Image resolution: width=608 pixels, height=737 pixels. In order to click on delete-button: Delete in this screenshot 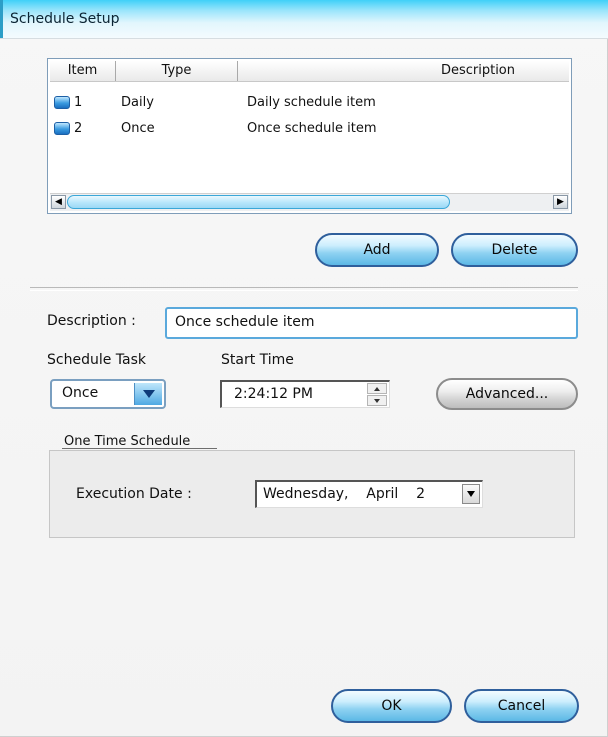, I will do `click(514, 250)`.